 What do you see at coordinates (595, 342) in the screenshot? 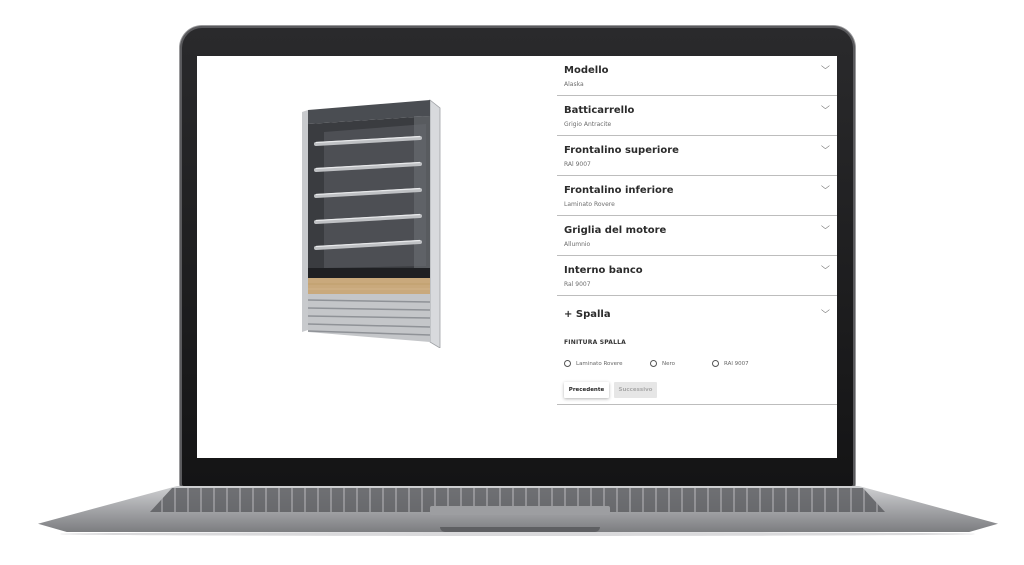
I see `finitura-spalla-label: FINITURA SPALLA` at bounding box center [595, 342].